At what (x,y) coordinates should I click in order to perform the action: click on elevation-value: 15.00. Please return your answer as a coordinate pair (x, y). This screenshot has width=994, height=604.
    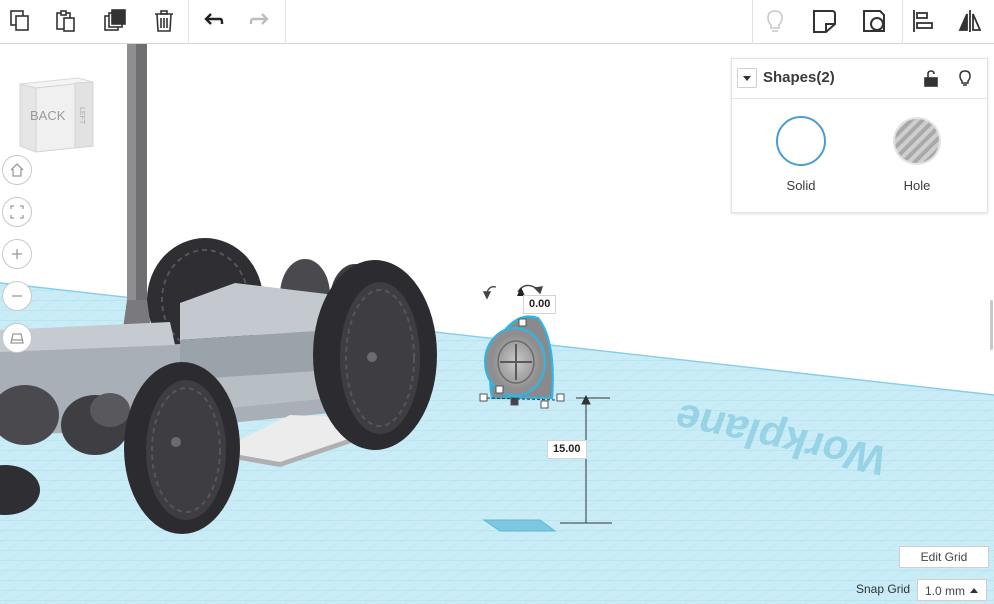
    Looking at the image, I should click on (567, 449).